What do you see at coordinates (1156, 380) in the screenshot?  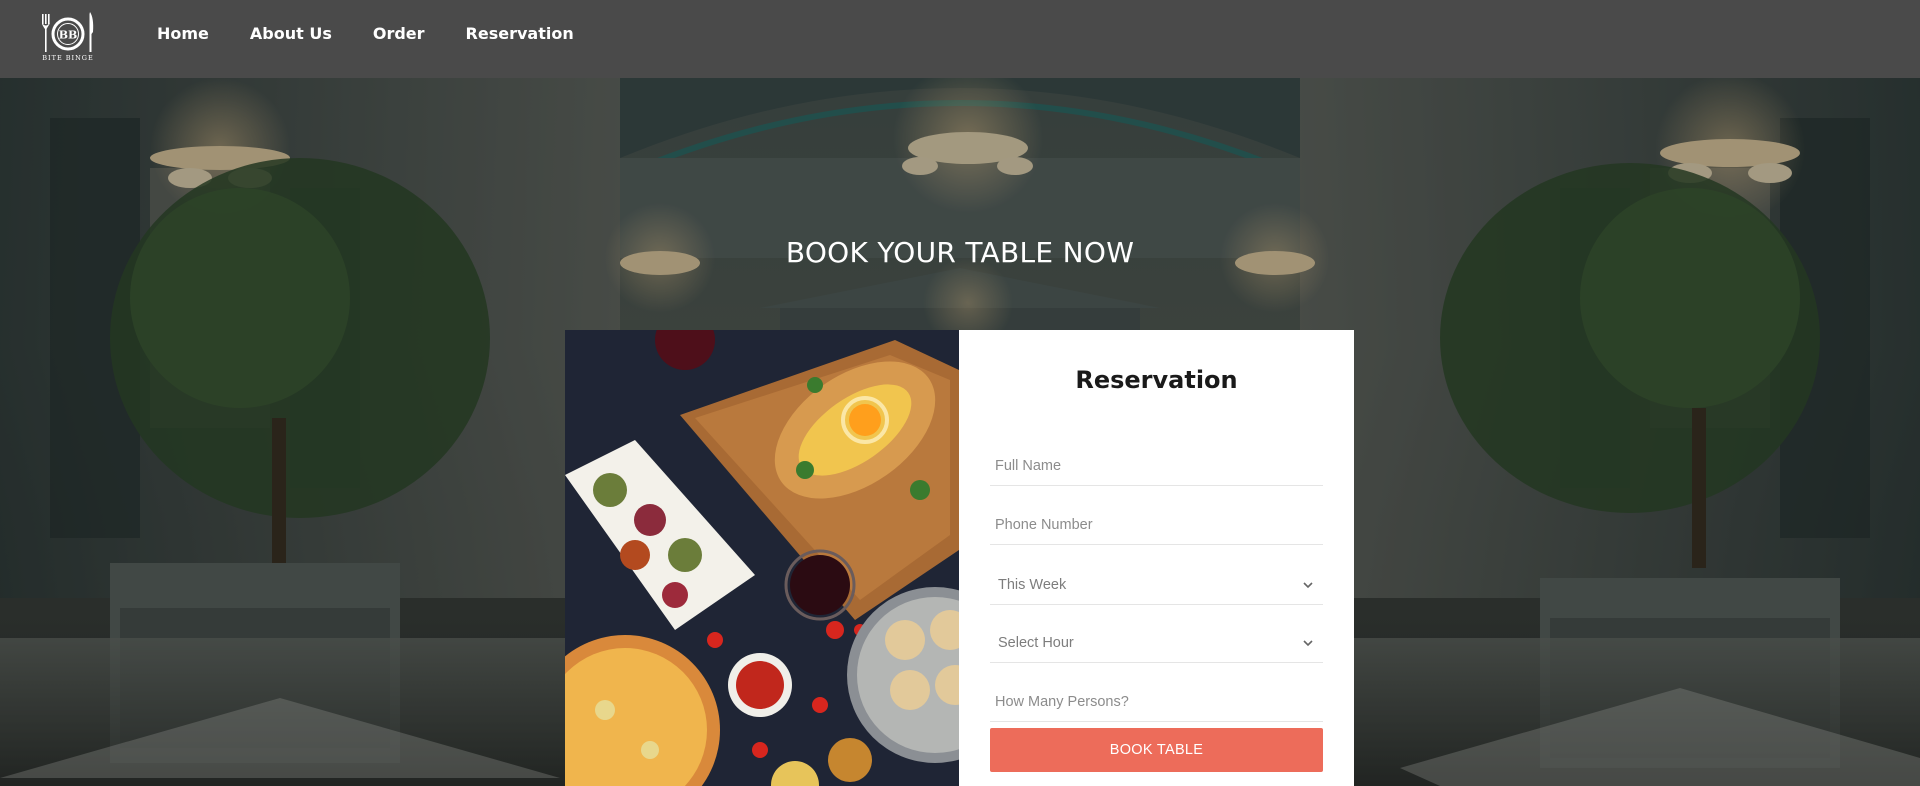 I see `form-title: Reservation` at bounding box center [1156, 380].